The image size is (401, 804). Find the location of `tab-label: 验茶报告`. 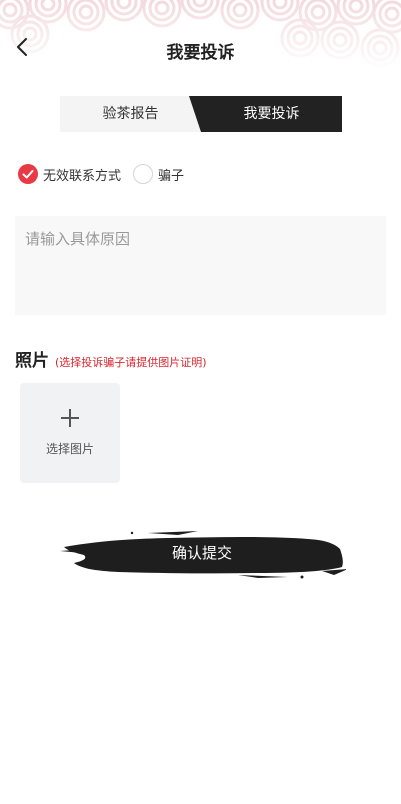

tab-label: 验茶报告 is located at coordinates (130, 114).